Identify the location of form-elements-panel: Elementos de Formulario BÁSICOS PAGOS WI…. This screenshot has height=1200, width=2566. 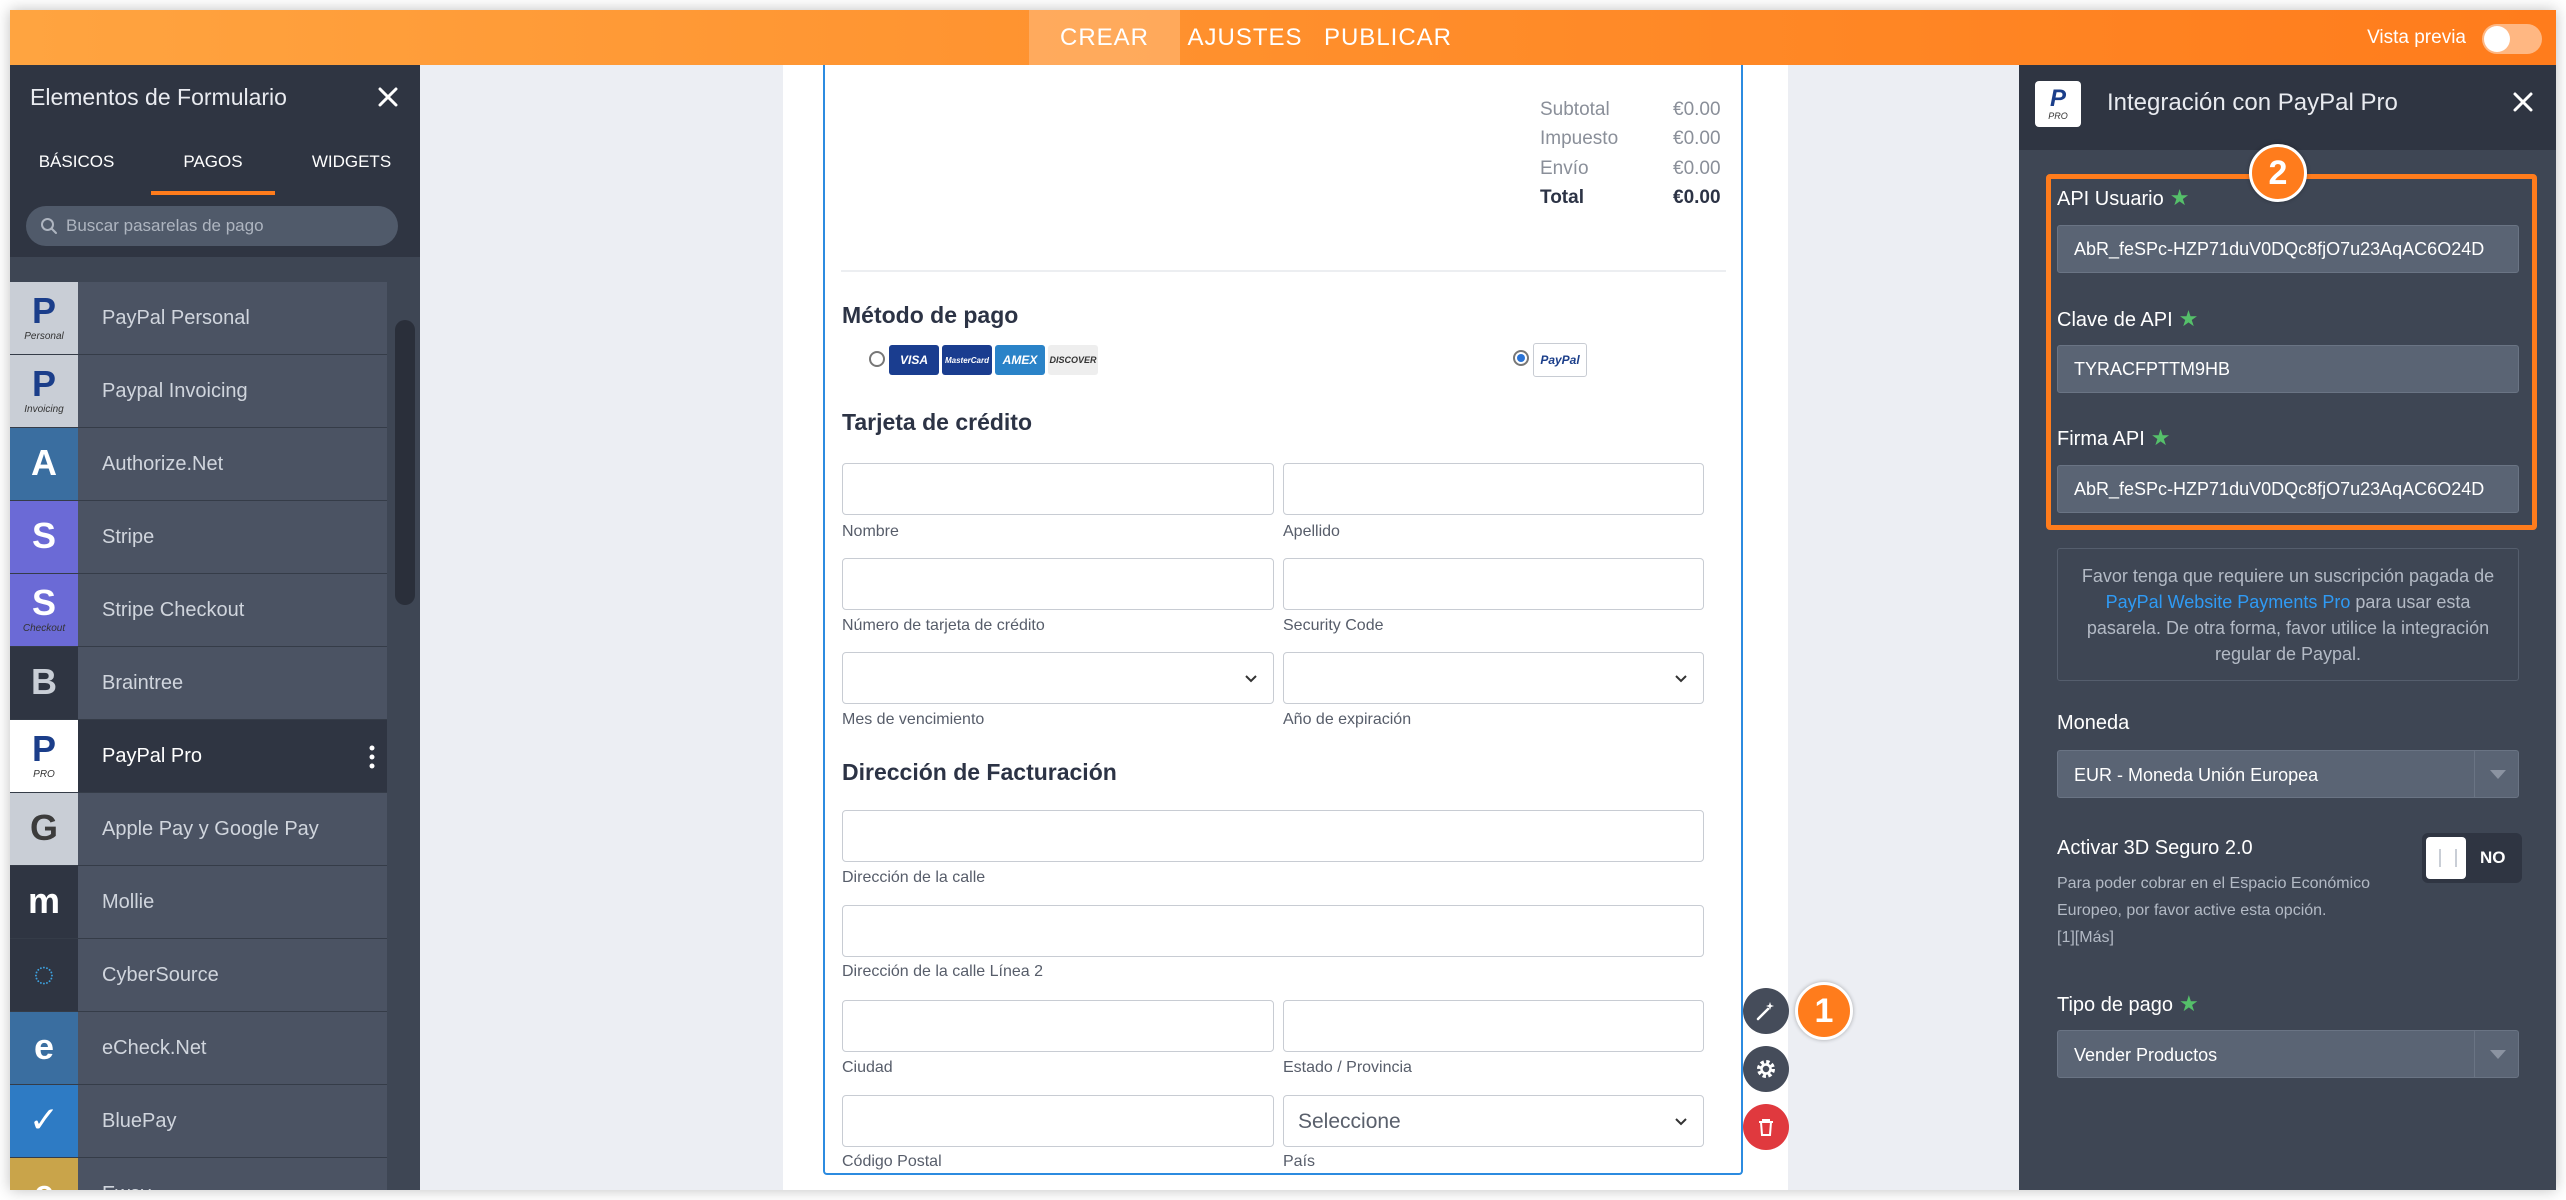
(215, 627).